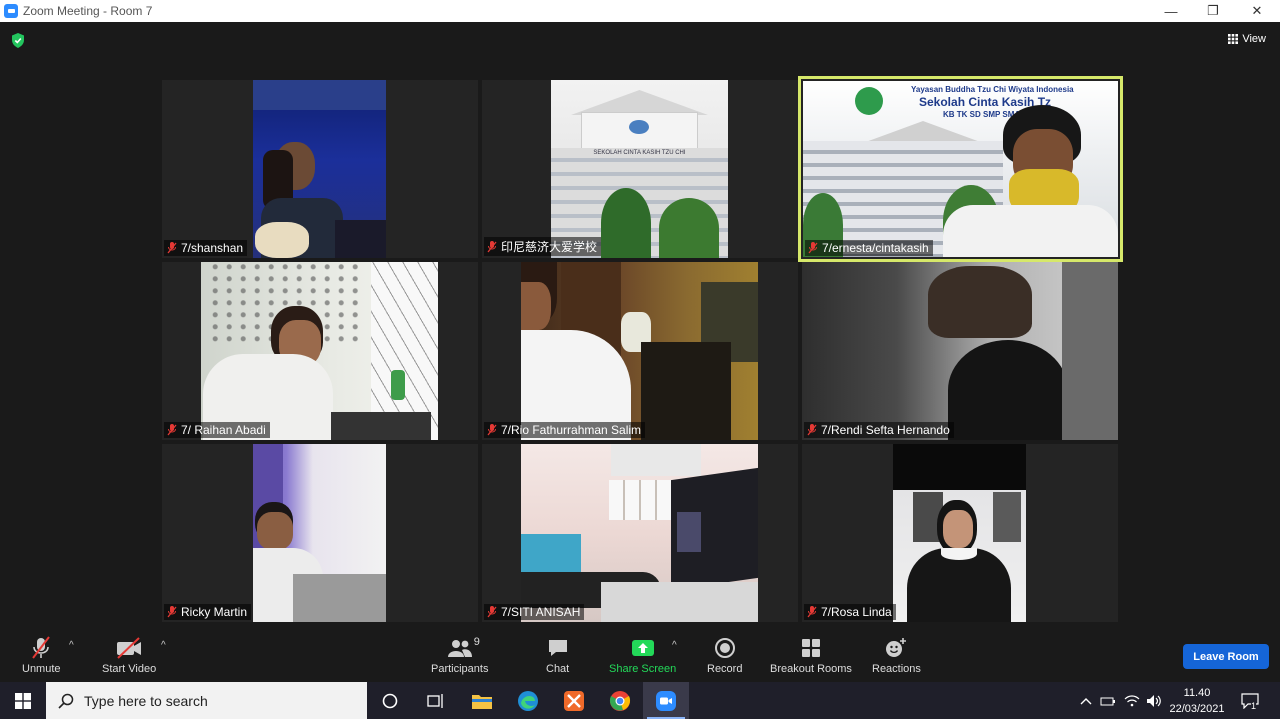 The image size is (1280, 719). I want to click on restore-button: ❐, so click(1213, 11).